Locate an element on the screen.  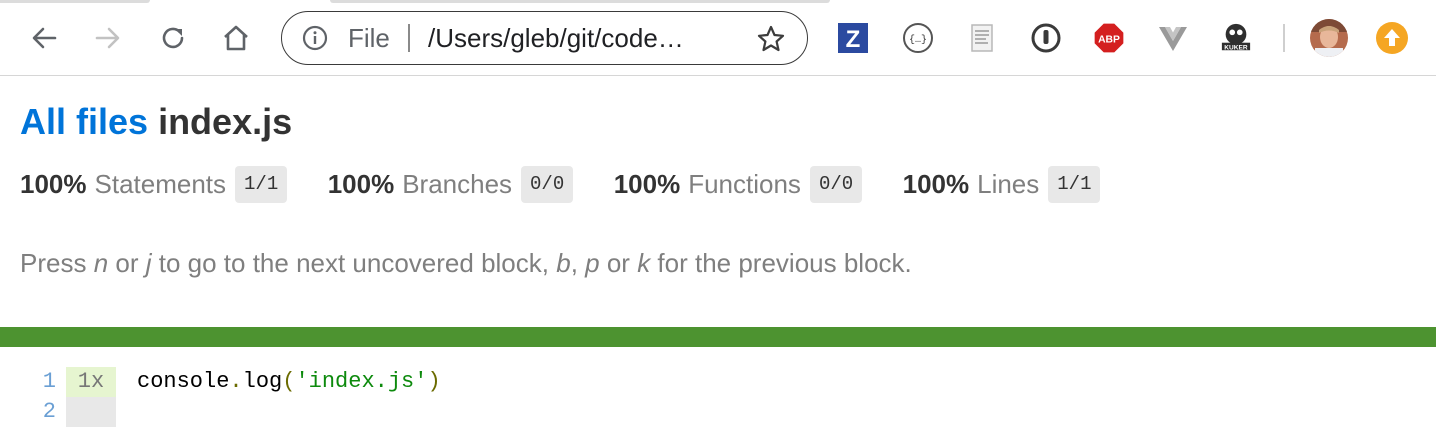
document-extension-button is located at coordinates (982, 38).